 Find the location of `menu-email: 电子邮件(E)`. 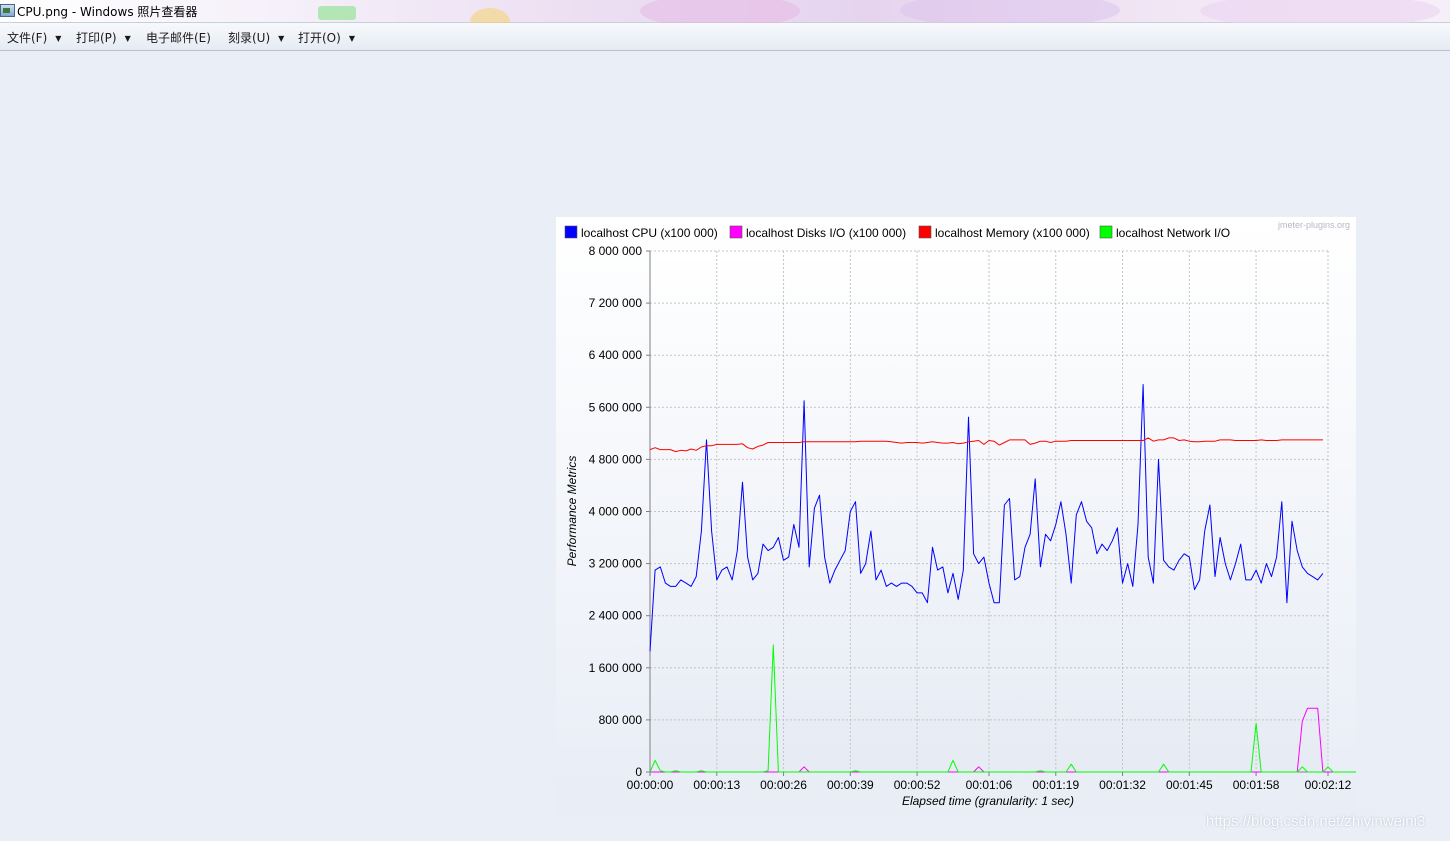

menu-email: 电子邮件(E) is located at coordinates (178, 37).